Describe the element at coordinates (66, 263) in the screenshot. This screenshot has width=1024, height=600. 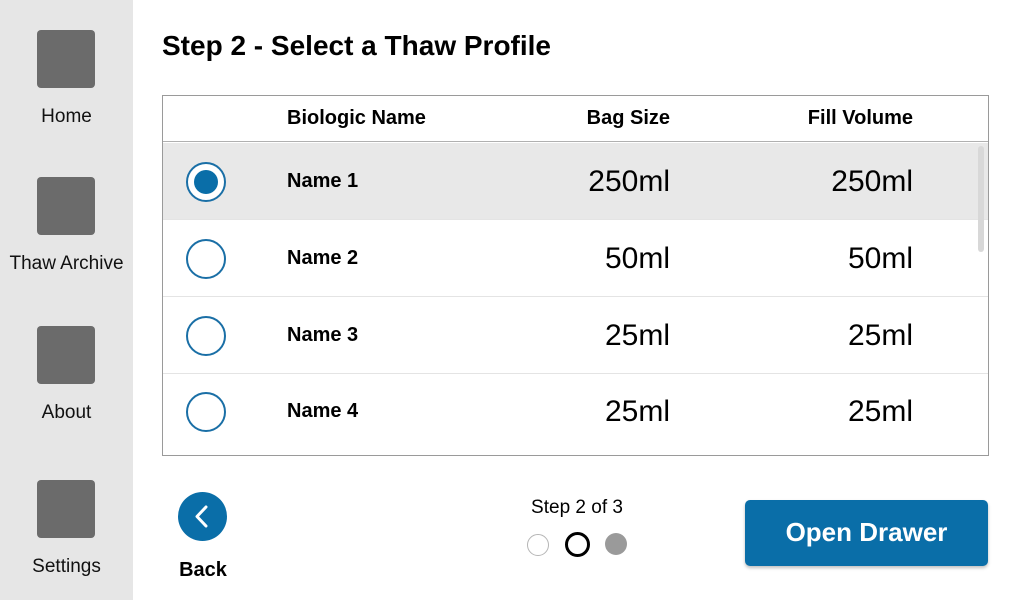
I see `sidebar-item-label: Thaw Archive` at that location.